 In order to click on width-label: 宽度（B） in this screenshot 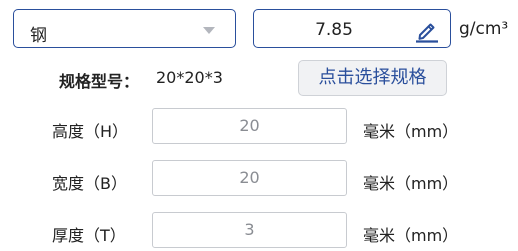, I will do `click(89, 183)`.